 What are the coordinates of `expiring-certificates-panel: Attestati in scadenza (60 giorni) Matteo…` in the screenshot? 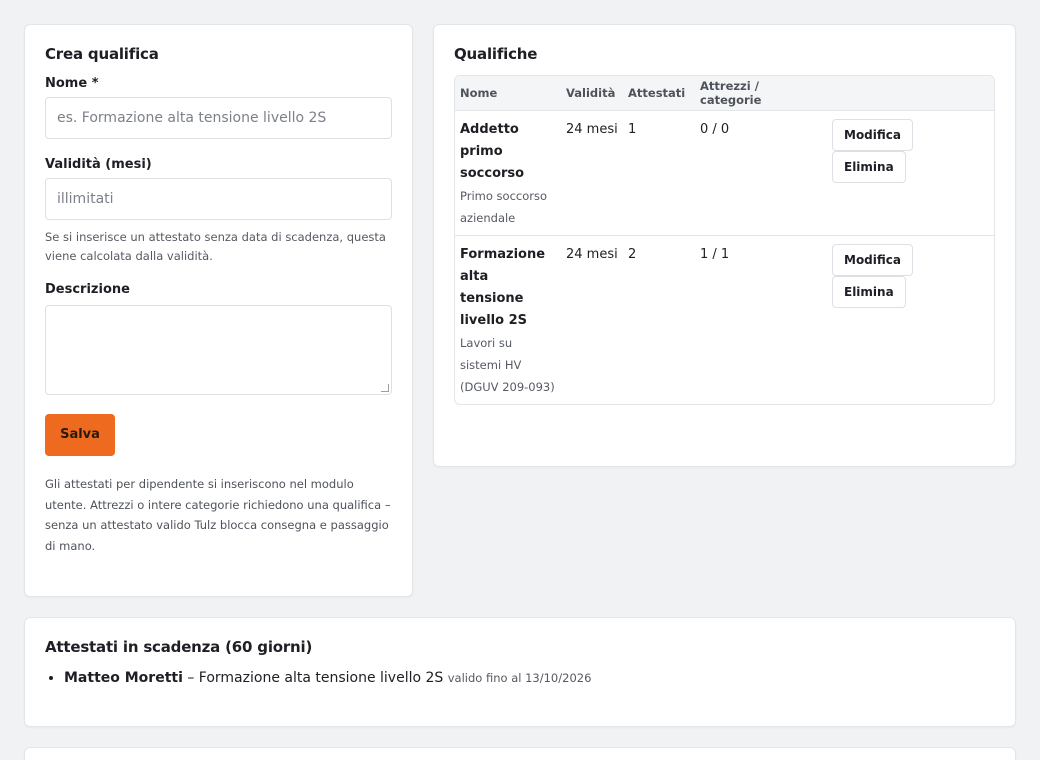 It's located at (520, 672).